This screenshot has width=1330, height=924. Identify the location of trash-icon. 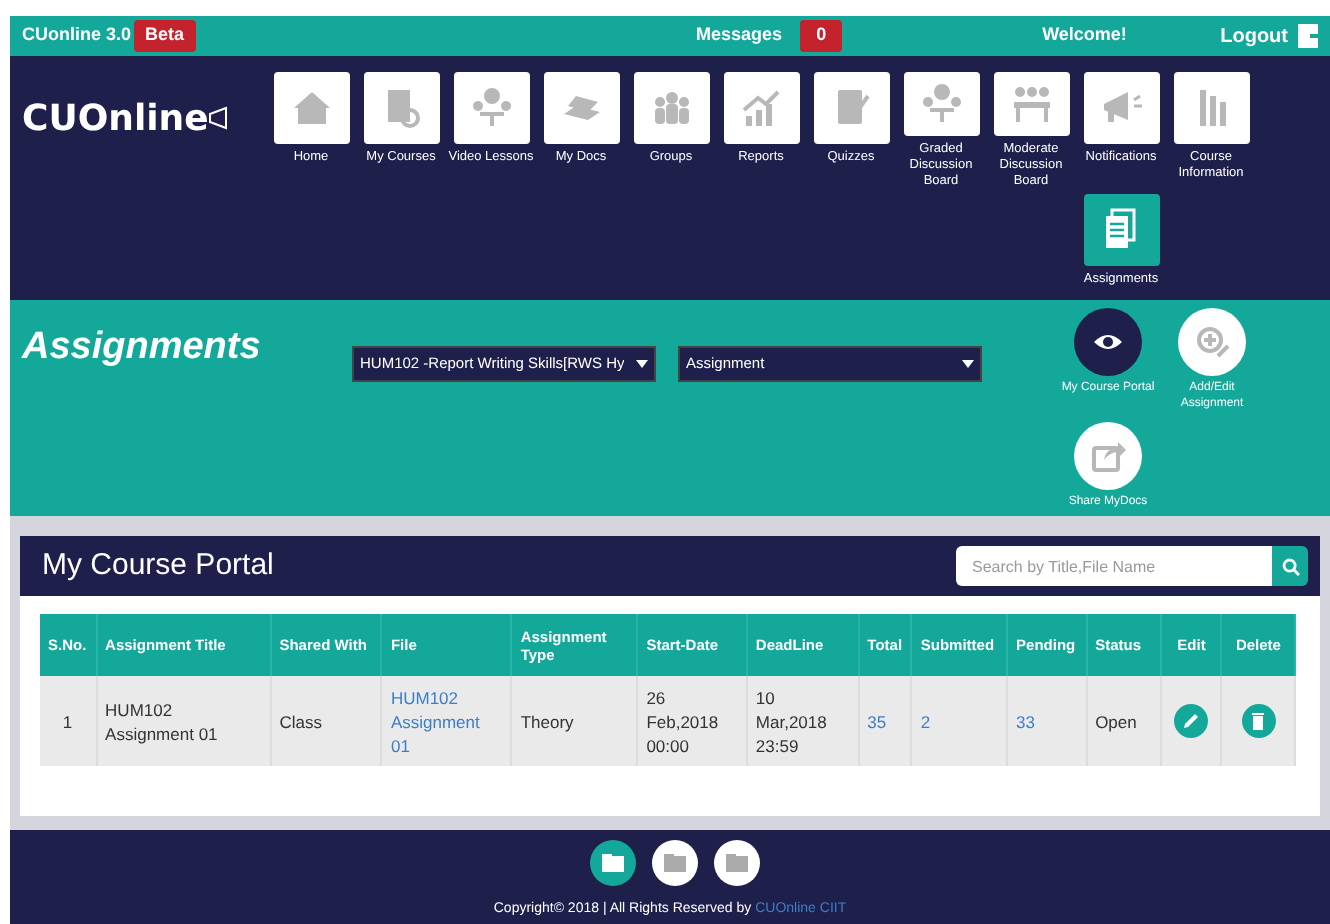
(1258, 721).